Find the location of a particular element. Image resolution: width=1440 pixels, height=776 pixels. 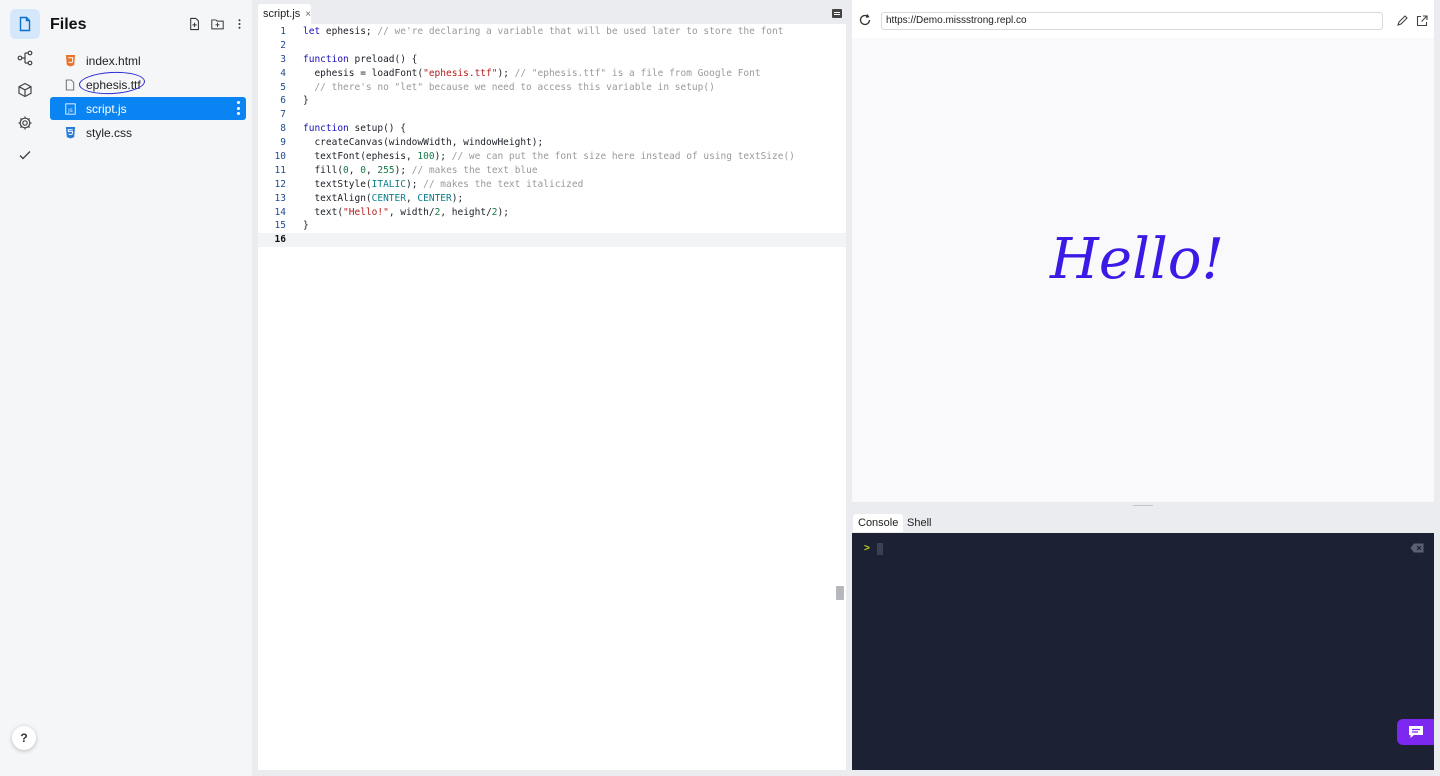

svg-text: JS is located at coordinates (69, 111).